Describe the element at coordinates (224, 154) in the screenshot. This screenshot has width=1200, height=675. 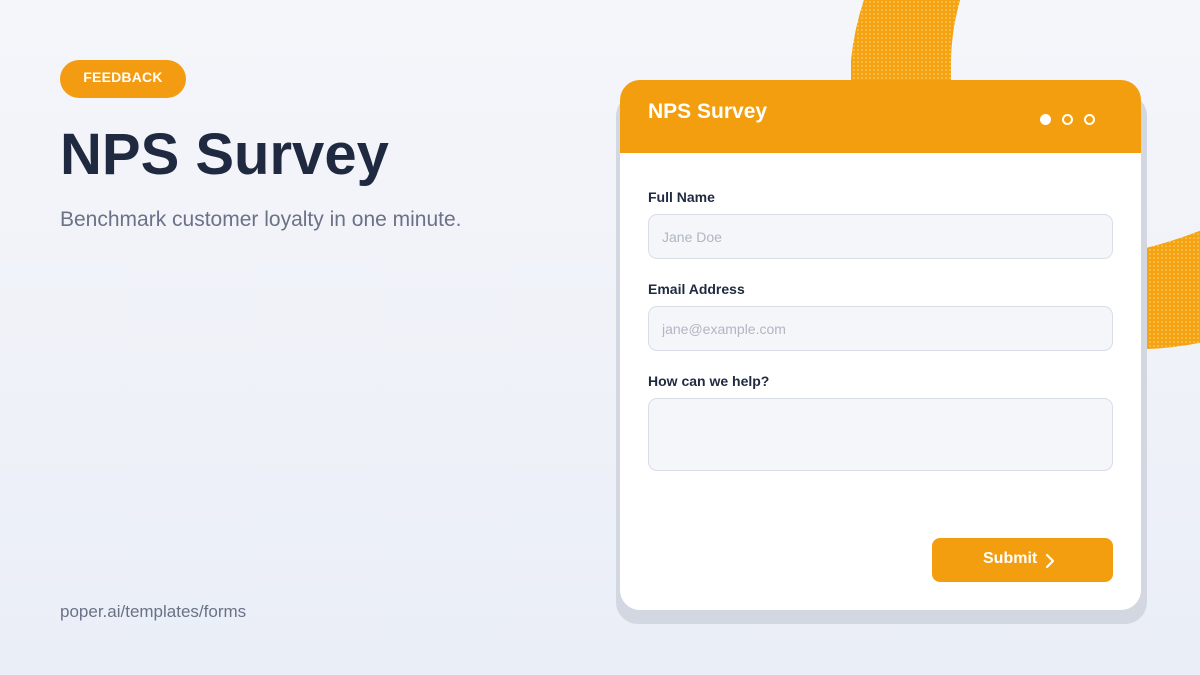
I see `page-title: NPS Survey` at that location.